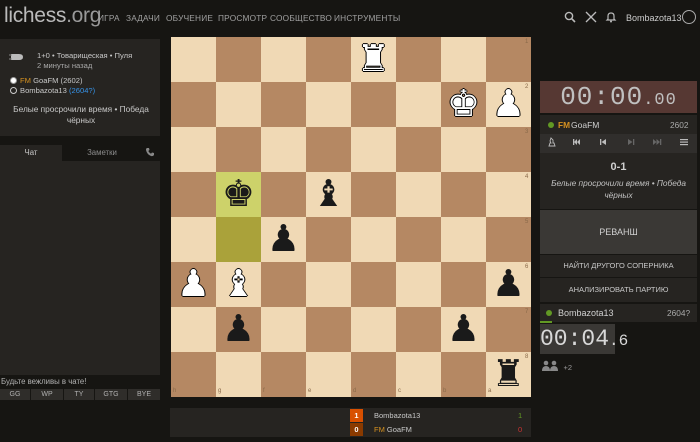 The width and height of the screenshot is (700, 442). I want to click on black-bishop-piece: ♝, so click(328, 193).